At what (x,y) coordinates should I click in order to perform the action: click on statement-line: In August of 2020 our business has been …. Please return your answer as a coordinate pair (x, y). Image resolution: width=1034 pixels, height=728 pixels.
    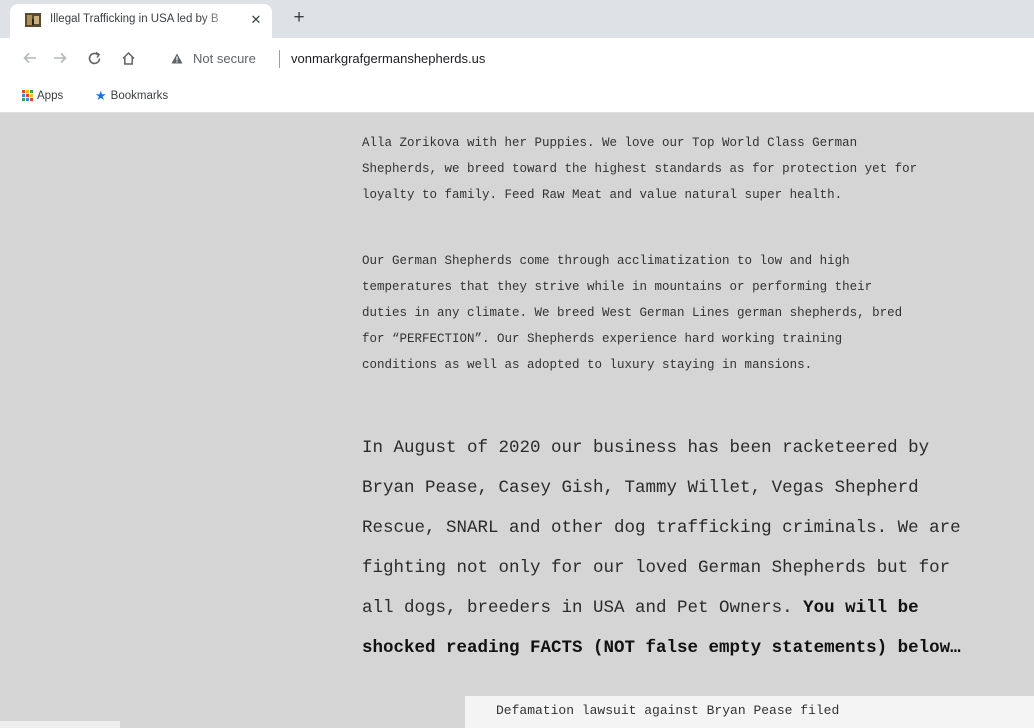
    Looking at the image, I should click on (646, 448).